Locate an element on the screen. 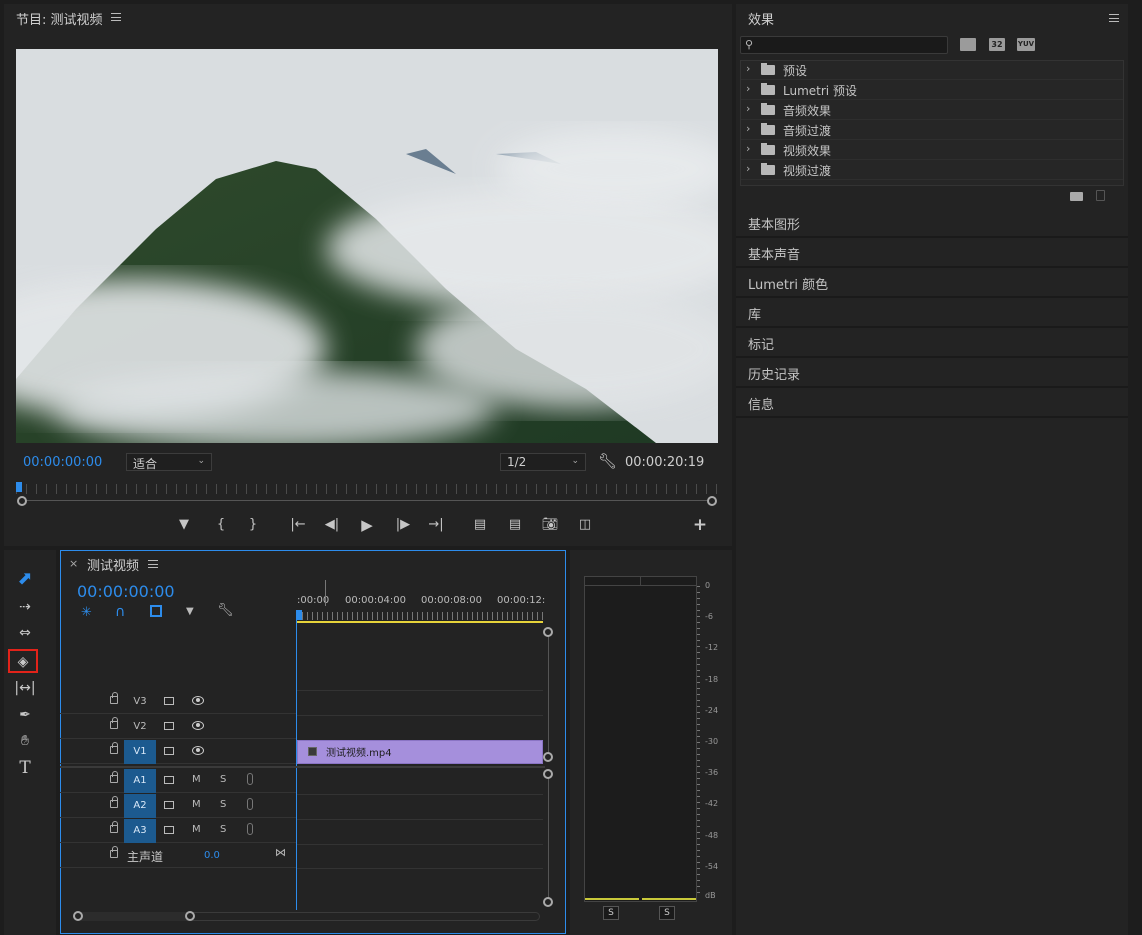 This screenshot has width=1142, height=935. effects-folder-audio-effects: › 音频效果 is located at coordinates (932, 110).